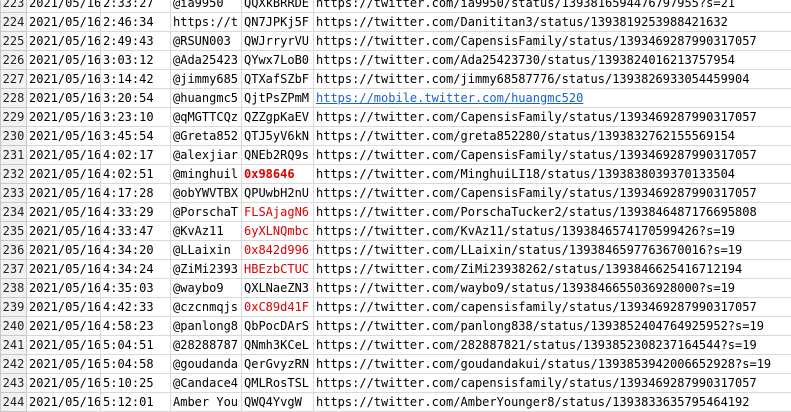  What do you see at coordinates (14, 383) in the screenshot?
I see `row-number-header: 243` at bounding box center [14, 383].